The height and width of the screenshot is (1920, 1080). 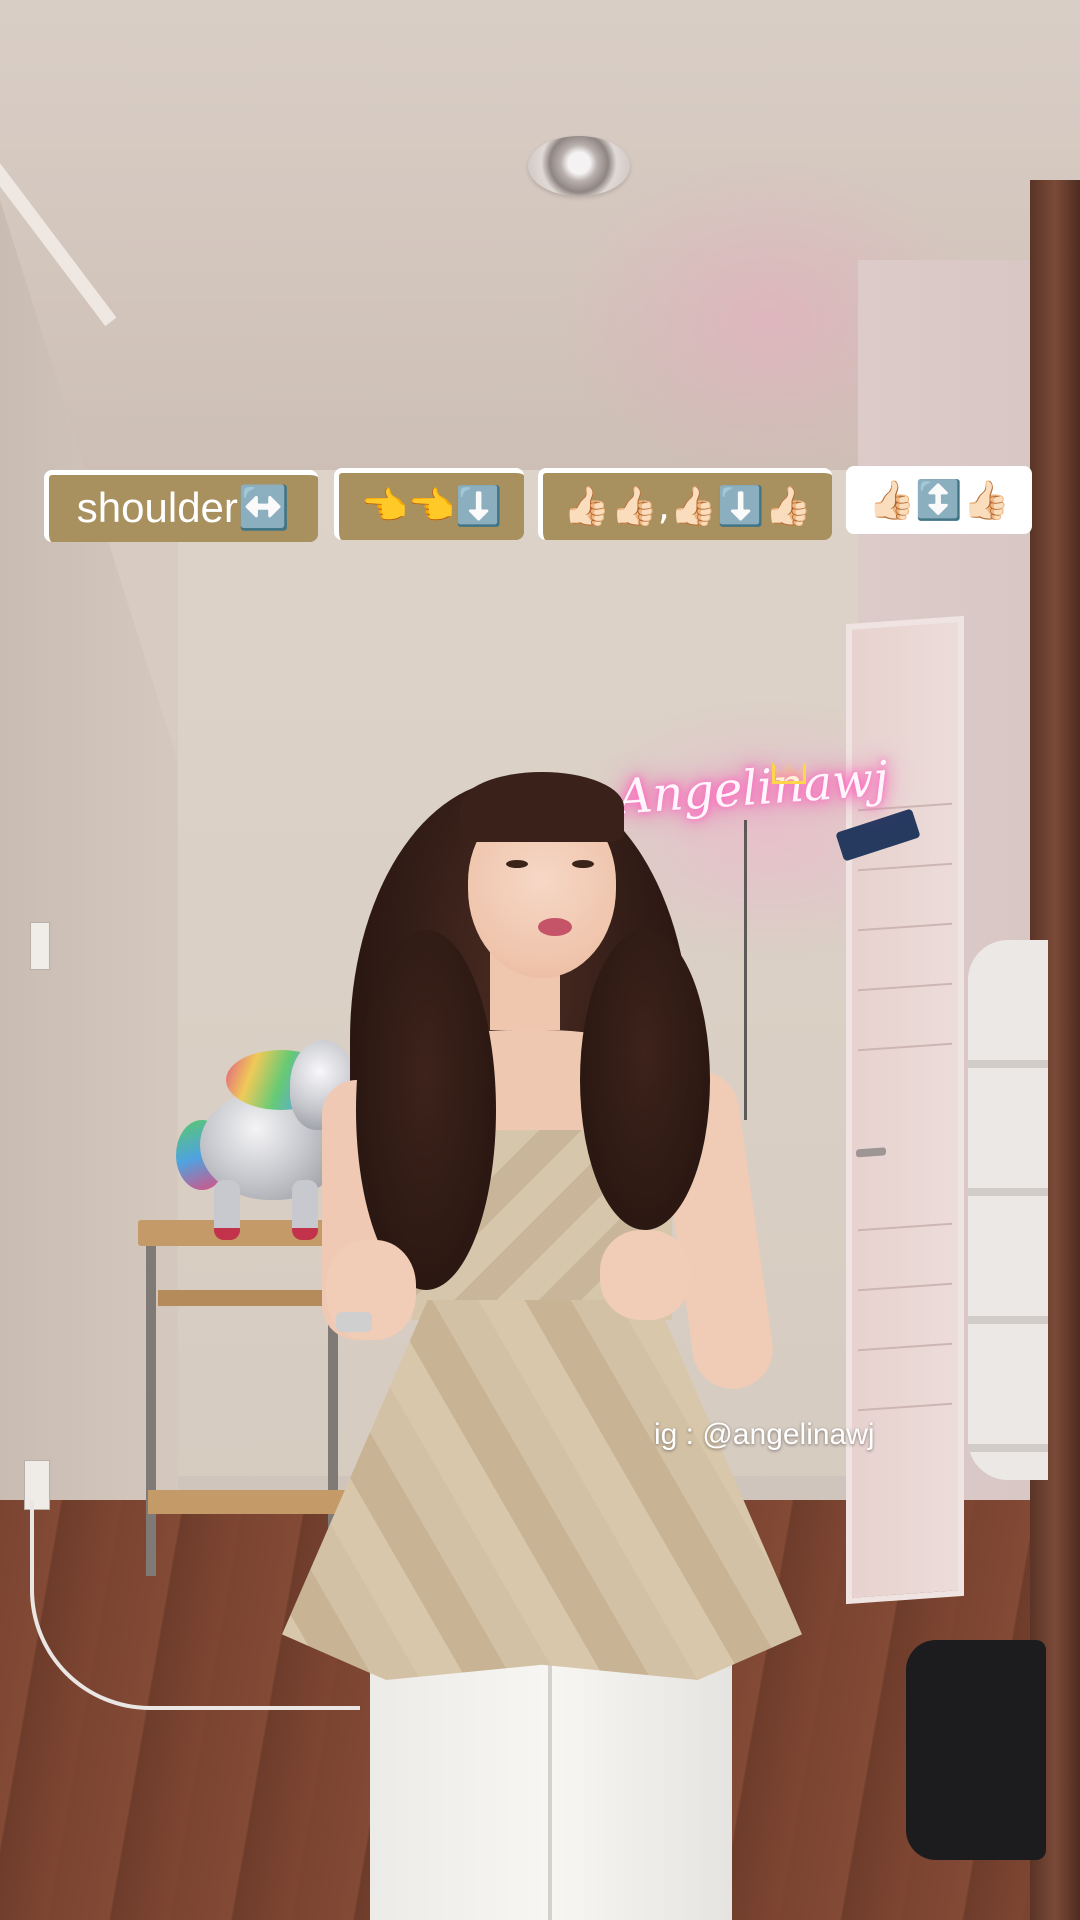 I want to click on caption-step-4-active: 👍🏻↕️👍🏻, so click(x=939, y=500).